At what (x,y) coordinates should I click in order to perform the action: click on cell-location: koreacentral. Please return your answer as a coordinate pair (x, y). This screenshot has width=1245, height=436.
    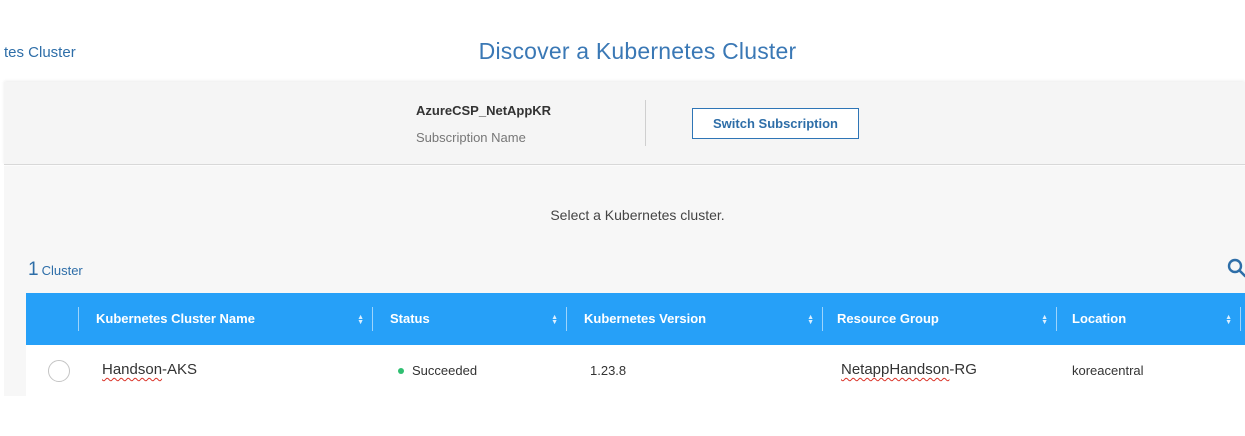
    Looking at the image, I should click on (1108, 370).